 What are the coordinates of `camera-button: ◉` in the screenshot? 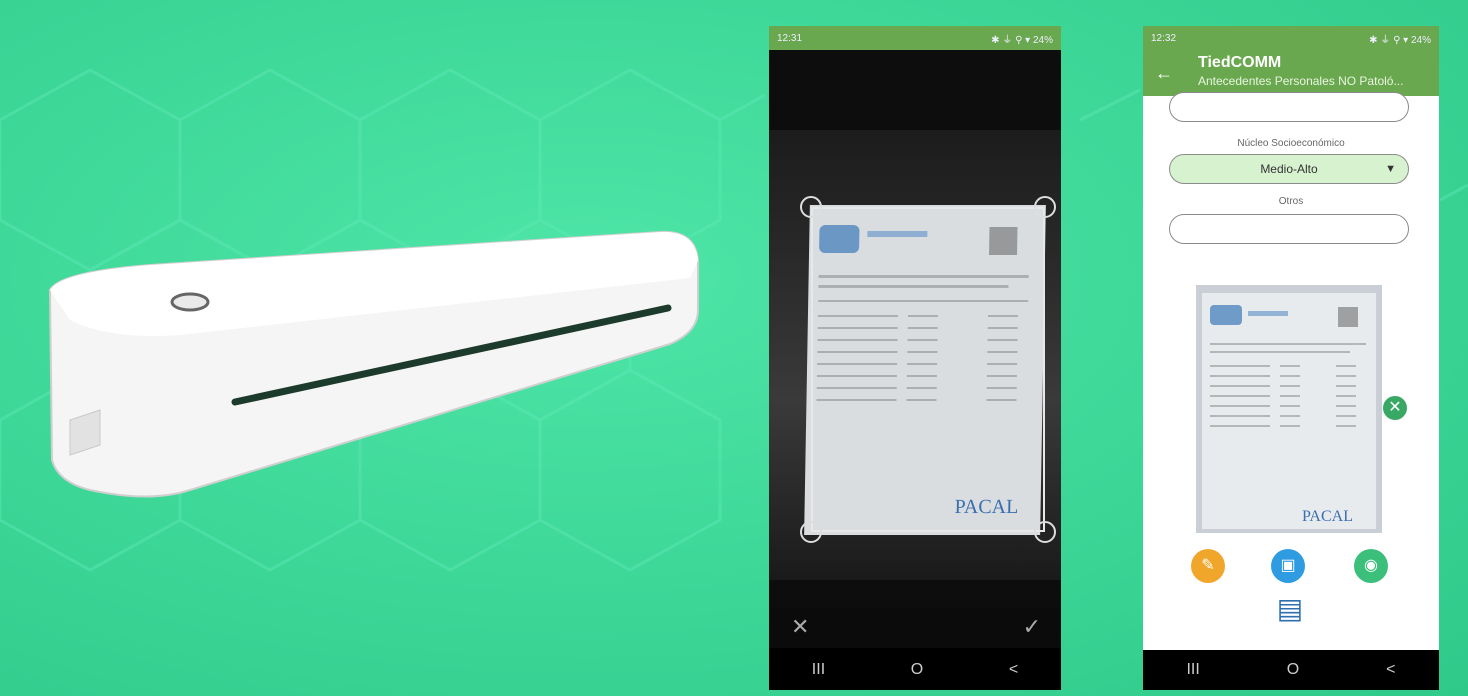 It's located at (1371, 566).